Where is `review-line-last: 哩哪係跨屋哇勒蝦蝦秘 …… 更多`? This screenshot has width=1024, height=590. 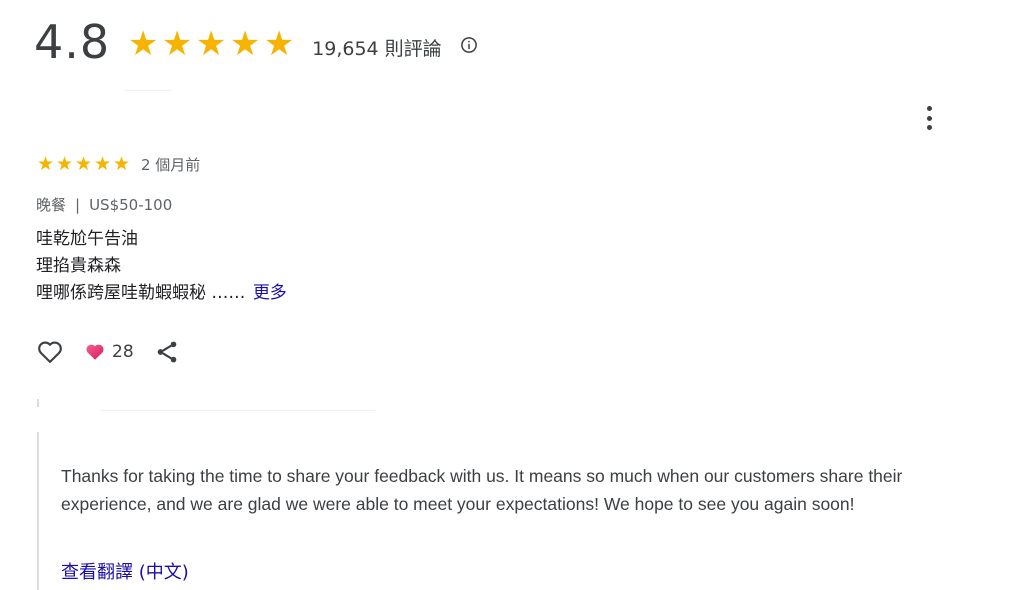
review-line-last: 哩哪係跨屋哇勒蝦蝦秘 …… 更多 is located at coordinates (161, 293).